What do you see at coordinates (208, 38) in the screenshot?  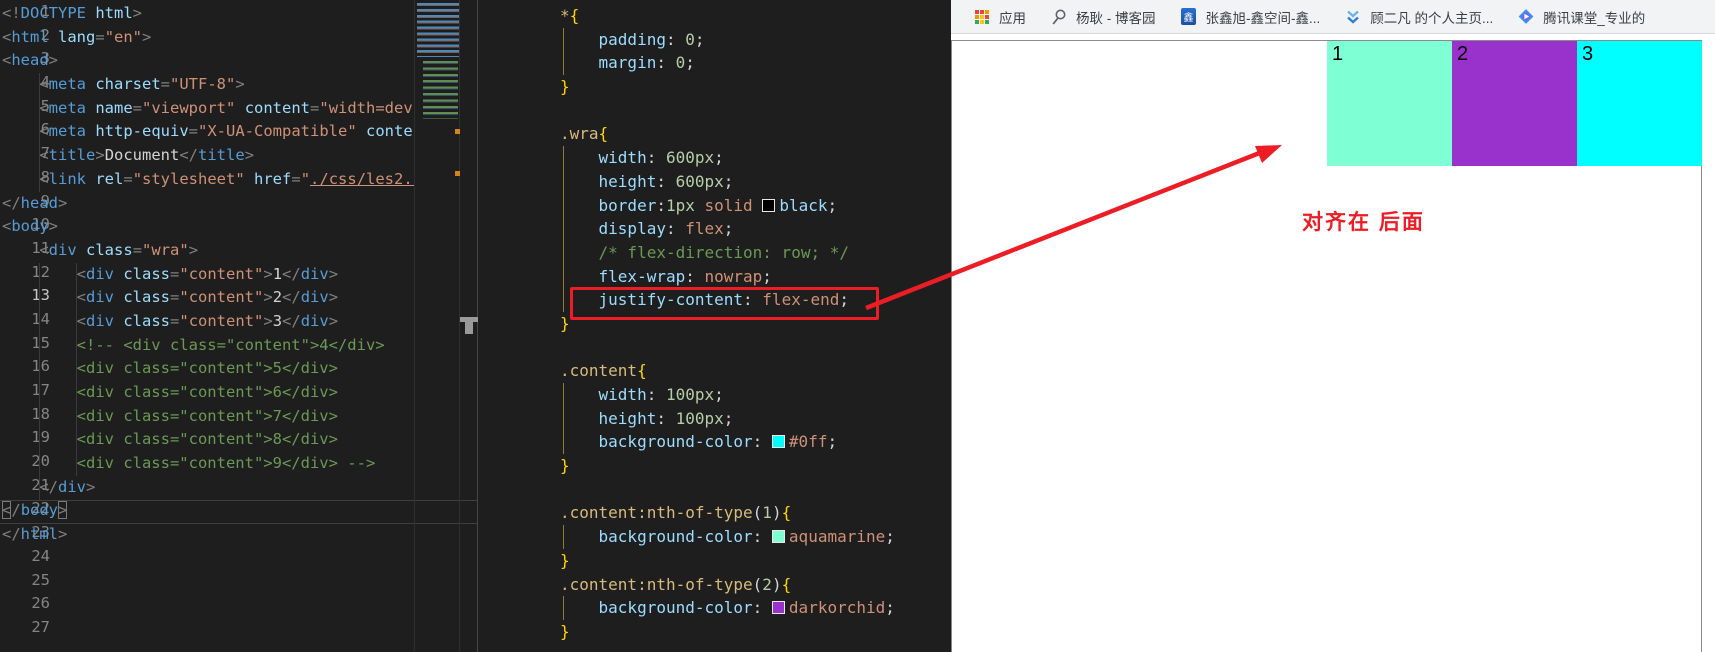 I see `code-line: <html lang="en">` at bounding box center [208, 38].